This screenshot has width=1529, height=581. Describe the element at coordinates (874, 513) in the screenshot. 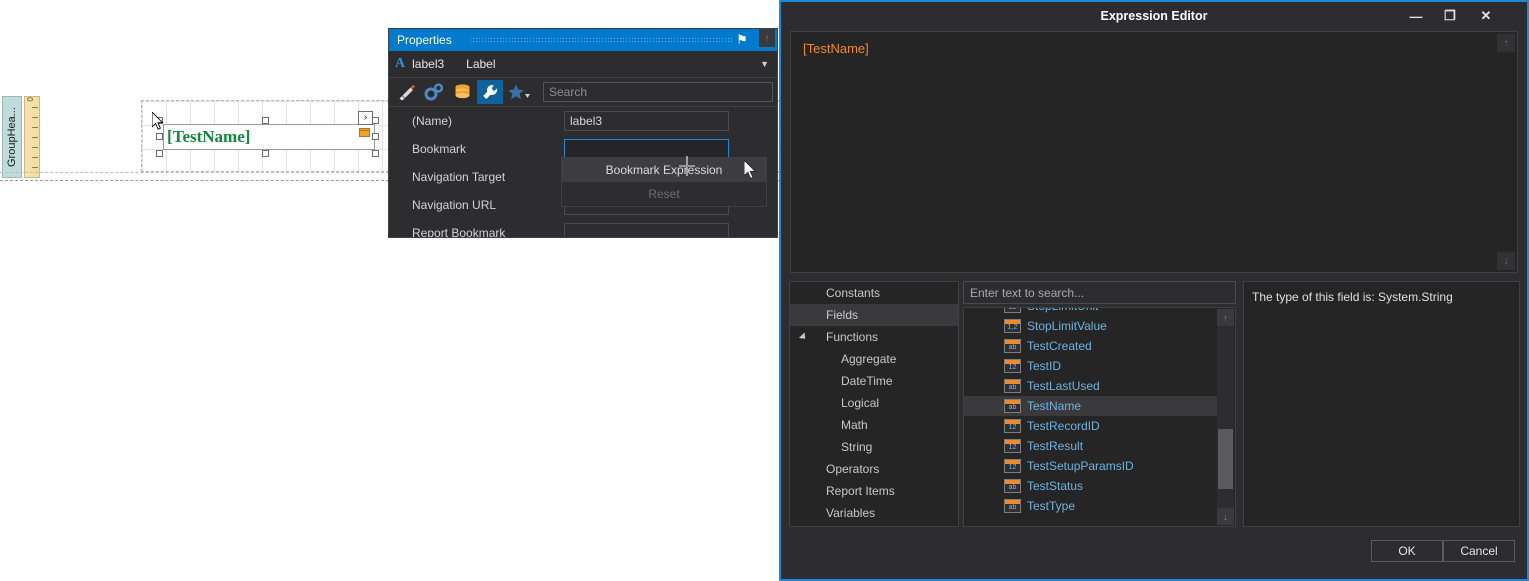

I see `category-item-variables: Variables` at that location.